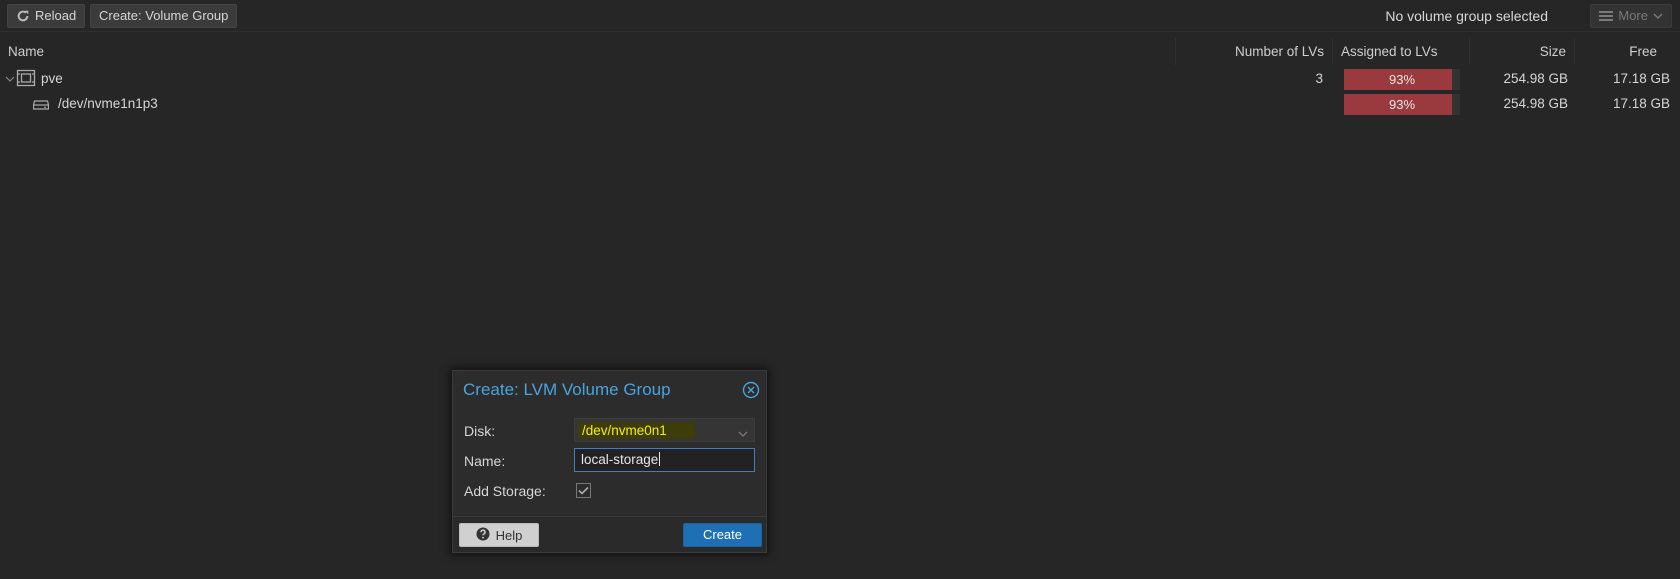  I want to click on name-label: Name:, so click(485, 461).